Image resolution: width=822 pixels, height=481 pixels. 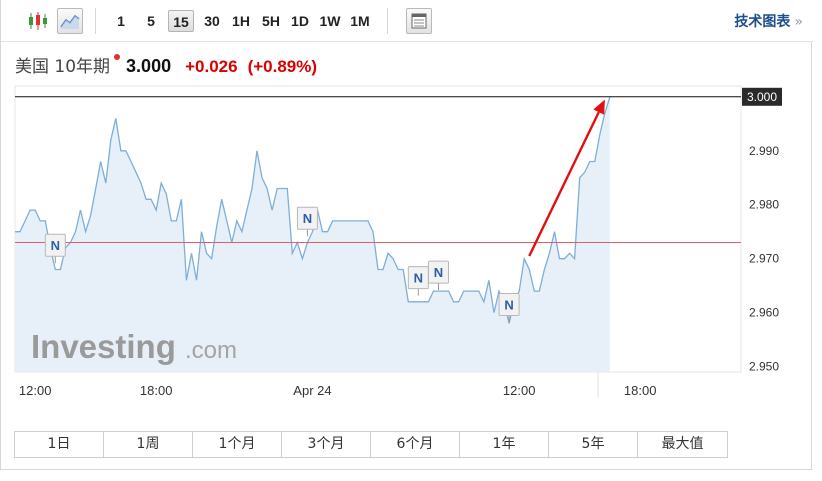 I want to click on x-tick-label: Apr 24, so click(x=312, y=390).